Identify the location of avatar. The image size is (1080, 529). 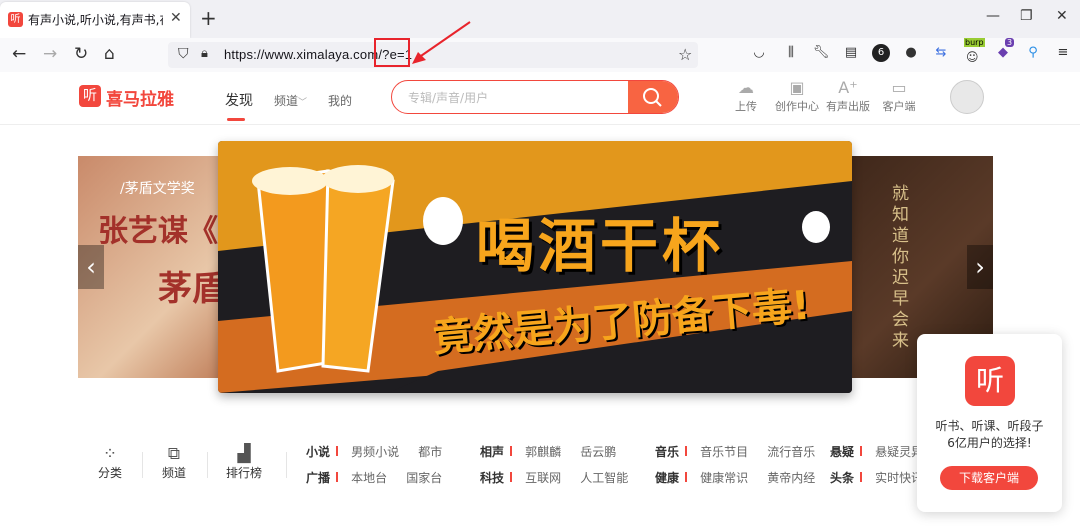
(967, 97).